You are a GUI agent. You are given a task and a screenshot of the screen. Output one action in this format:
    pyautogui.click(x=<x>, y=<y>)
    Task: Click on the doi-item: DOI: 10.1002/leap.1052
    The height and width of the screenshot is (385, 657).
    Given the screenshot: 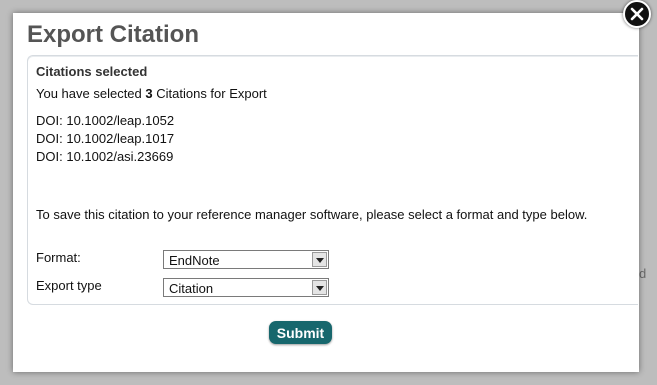 What is the action you would take?
    pyautogui.click(x=105, y=120)
    